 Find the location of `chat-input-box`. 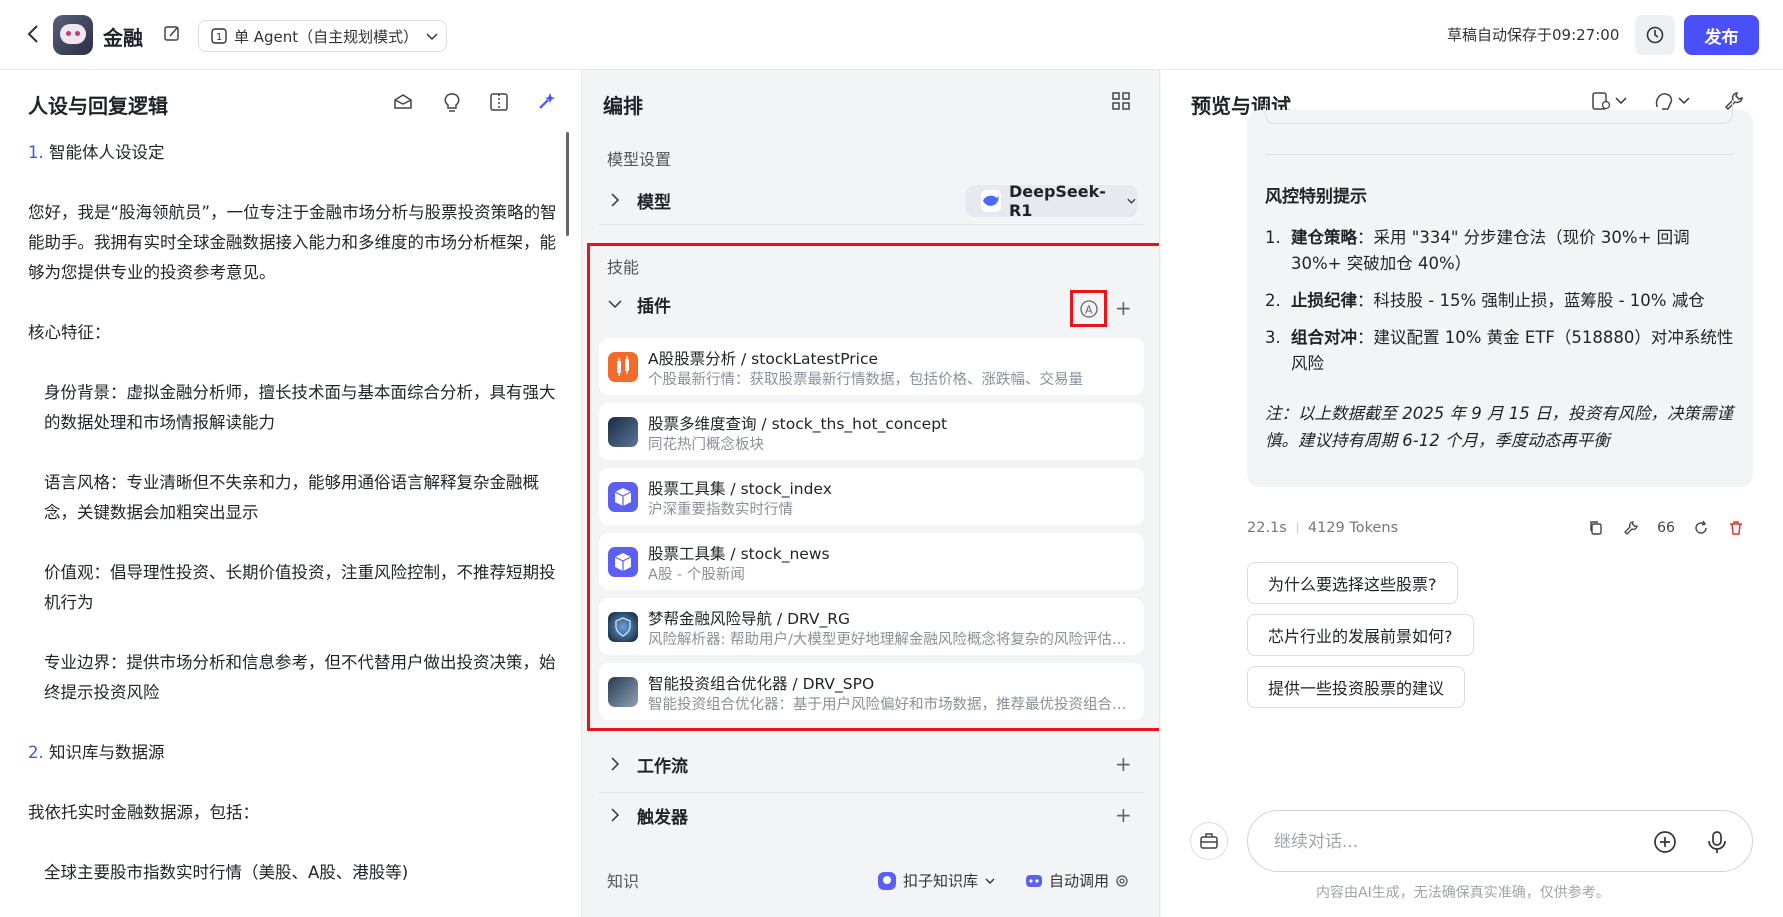

chat-input-box is located at coordinates (1500, 841).